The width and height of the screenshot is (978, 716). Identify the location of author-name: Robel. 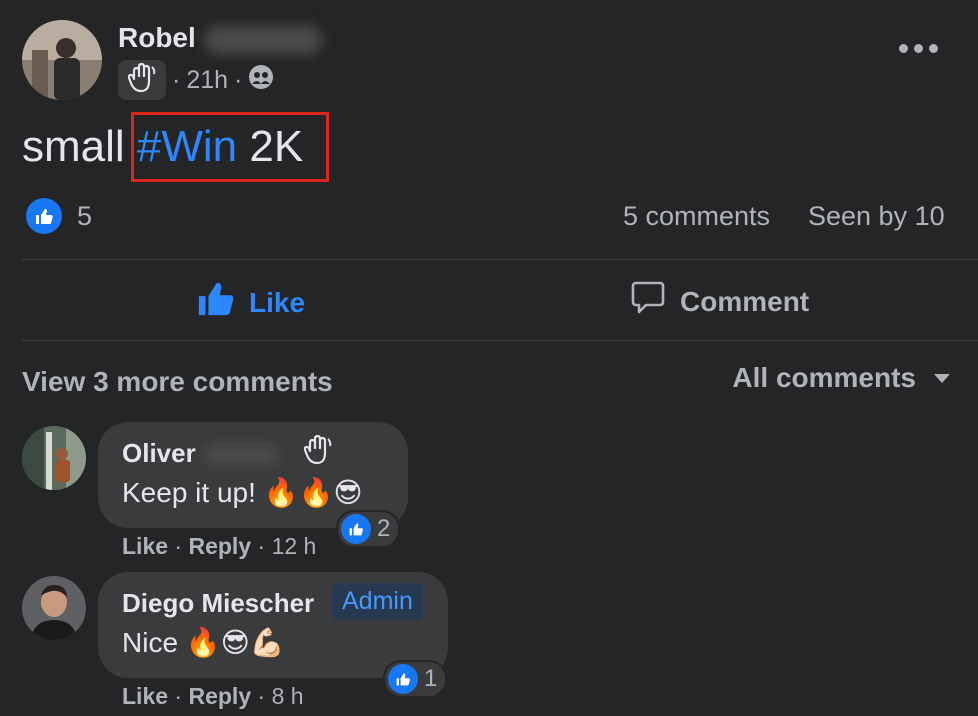
(220, 38).